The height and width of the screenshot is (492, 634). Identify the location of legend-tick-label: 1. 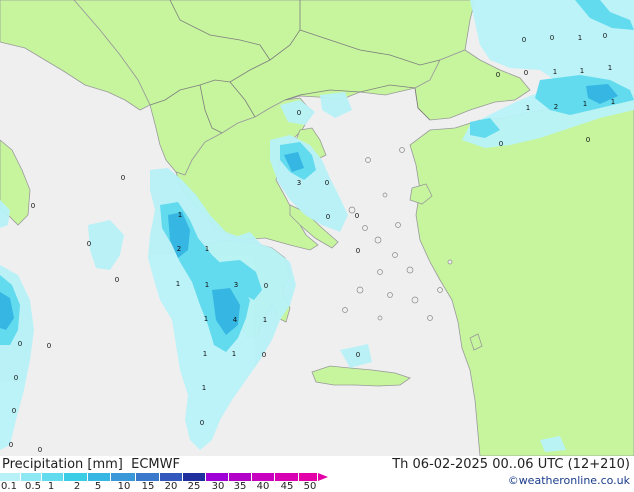
(51, 486).